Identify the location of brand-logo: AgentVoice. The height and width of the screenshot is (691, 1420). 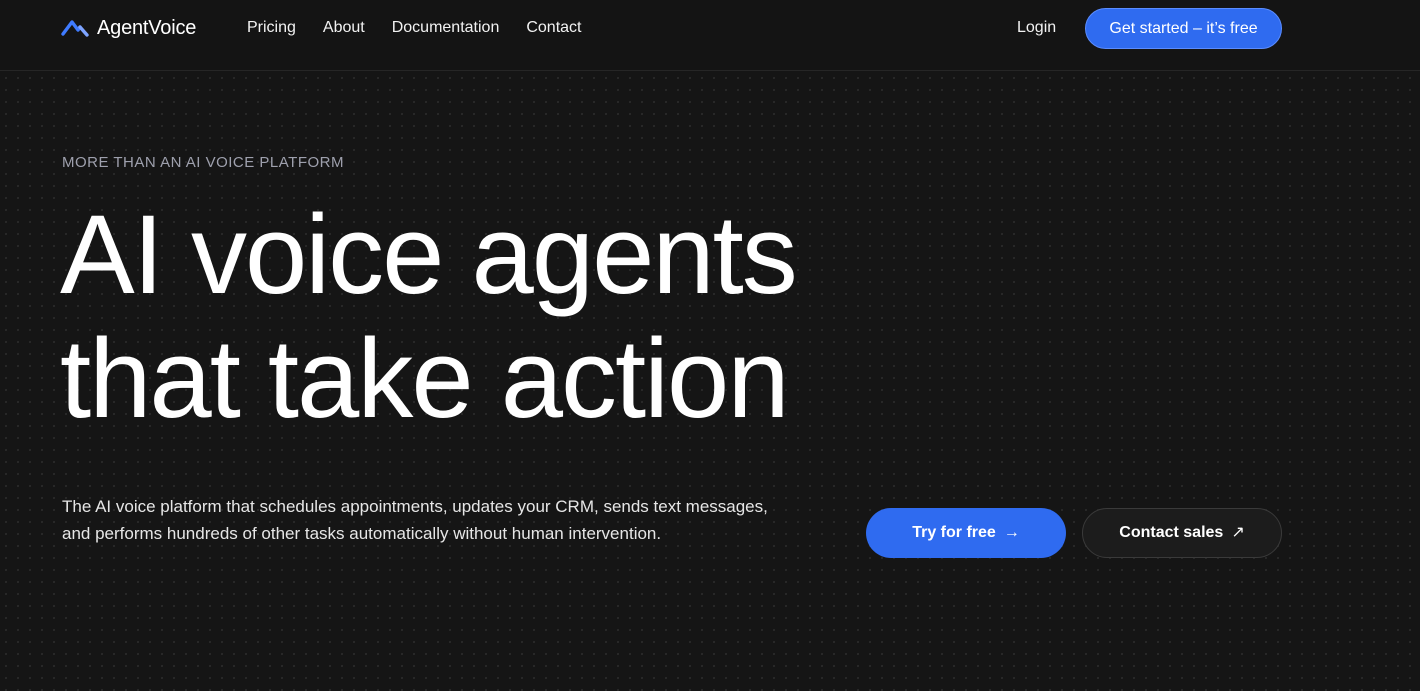
(128, 28).